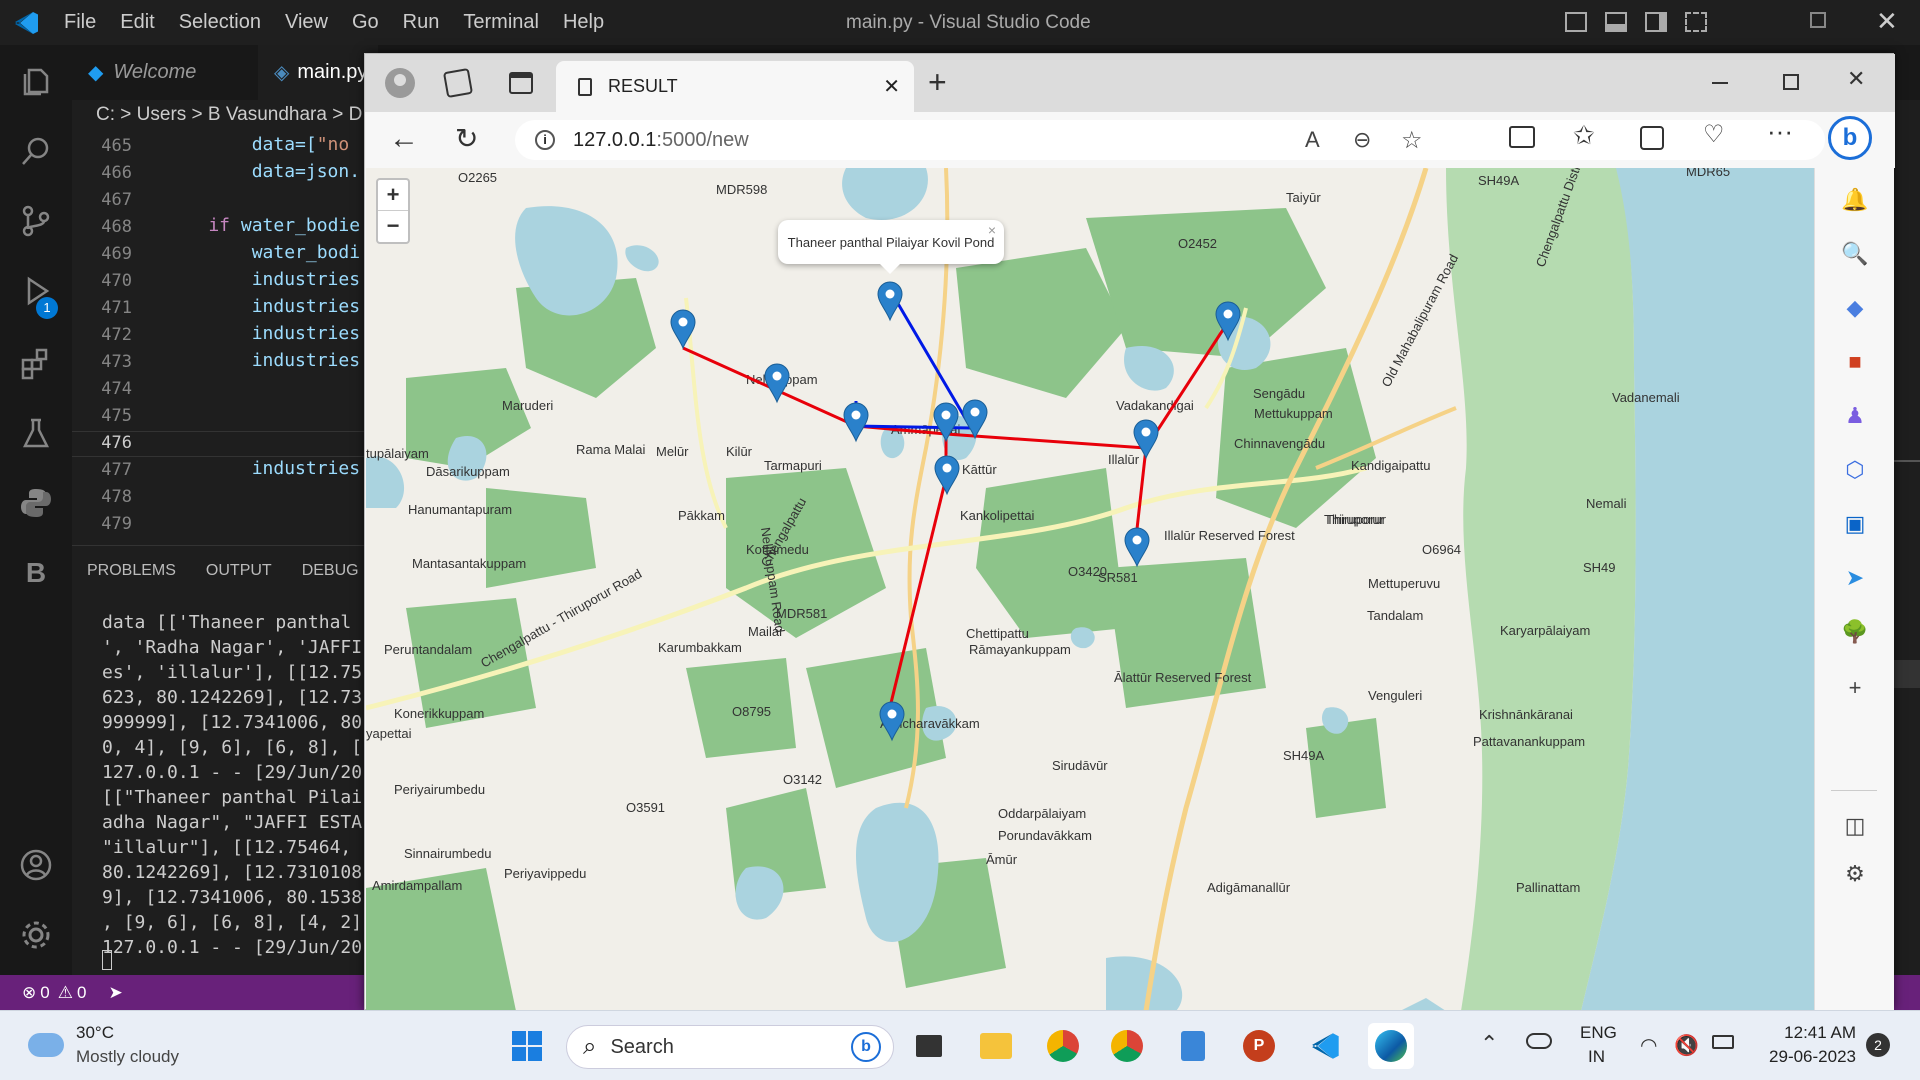 The height and width of the screenshot is (1080, 1920). I want to click on url-field: i 127.0.0.1:5000/new A ⊖ ☆, so click(1170, 140).